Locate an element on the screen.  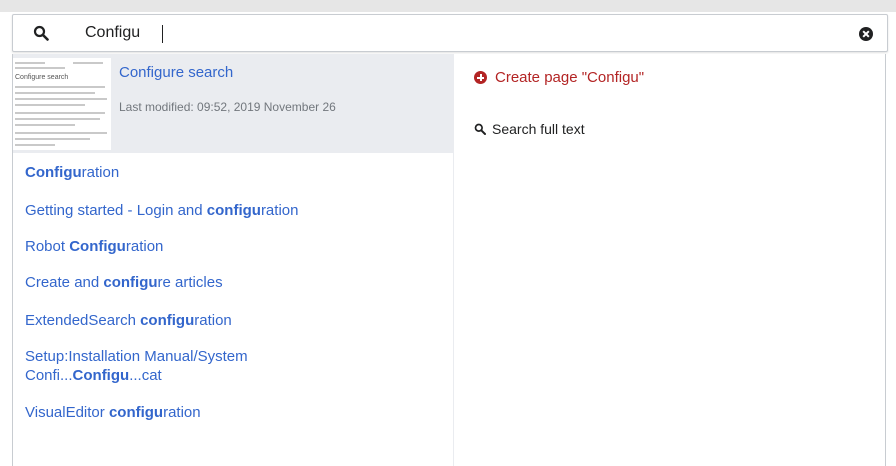
result-text: Create and is located at coordinates (64, 282).